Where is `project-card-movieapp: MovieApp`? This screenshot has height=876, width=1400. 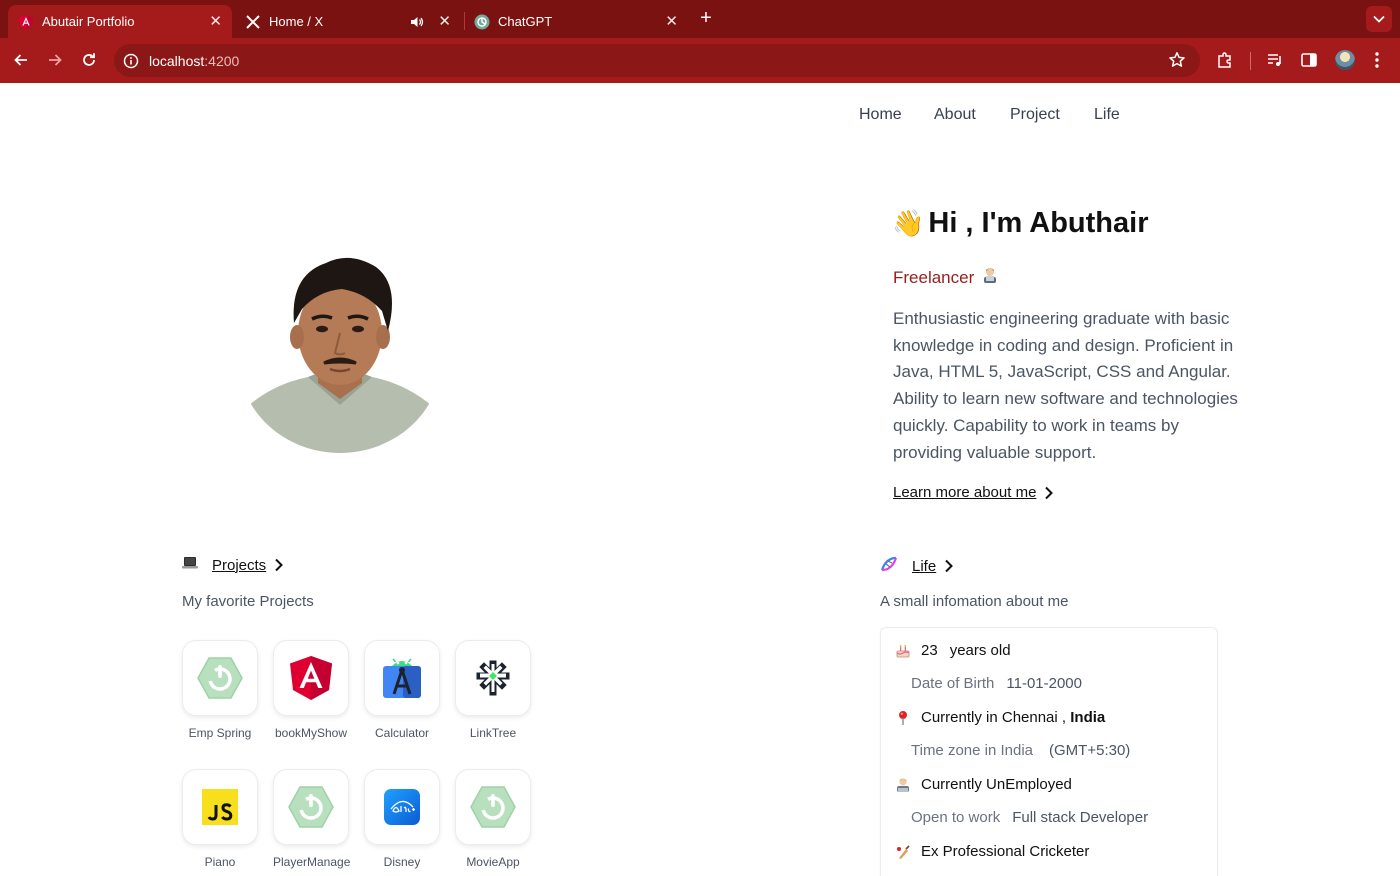 project-card-movieapp: MovieApp is located at coordinates (494, 819).